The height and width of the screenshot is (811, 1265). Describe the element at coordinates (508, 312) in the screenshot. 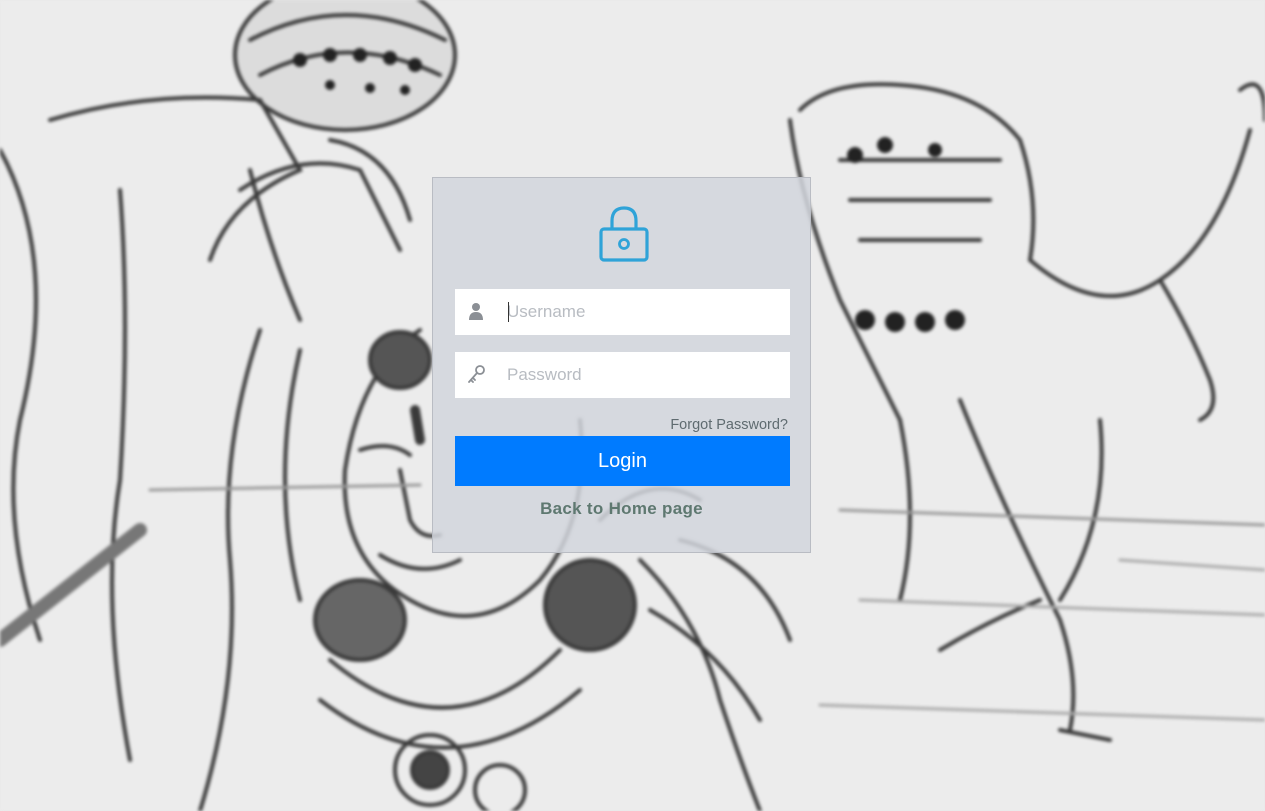

I see `text-cursor` at that location.